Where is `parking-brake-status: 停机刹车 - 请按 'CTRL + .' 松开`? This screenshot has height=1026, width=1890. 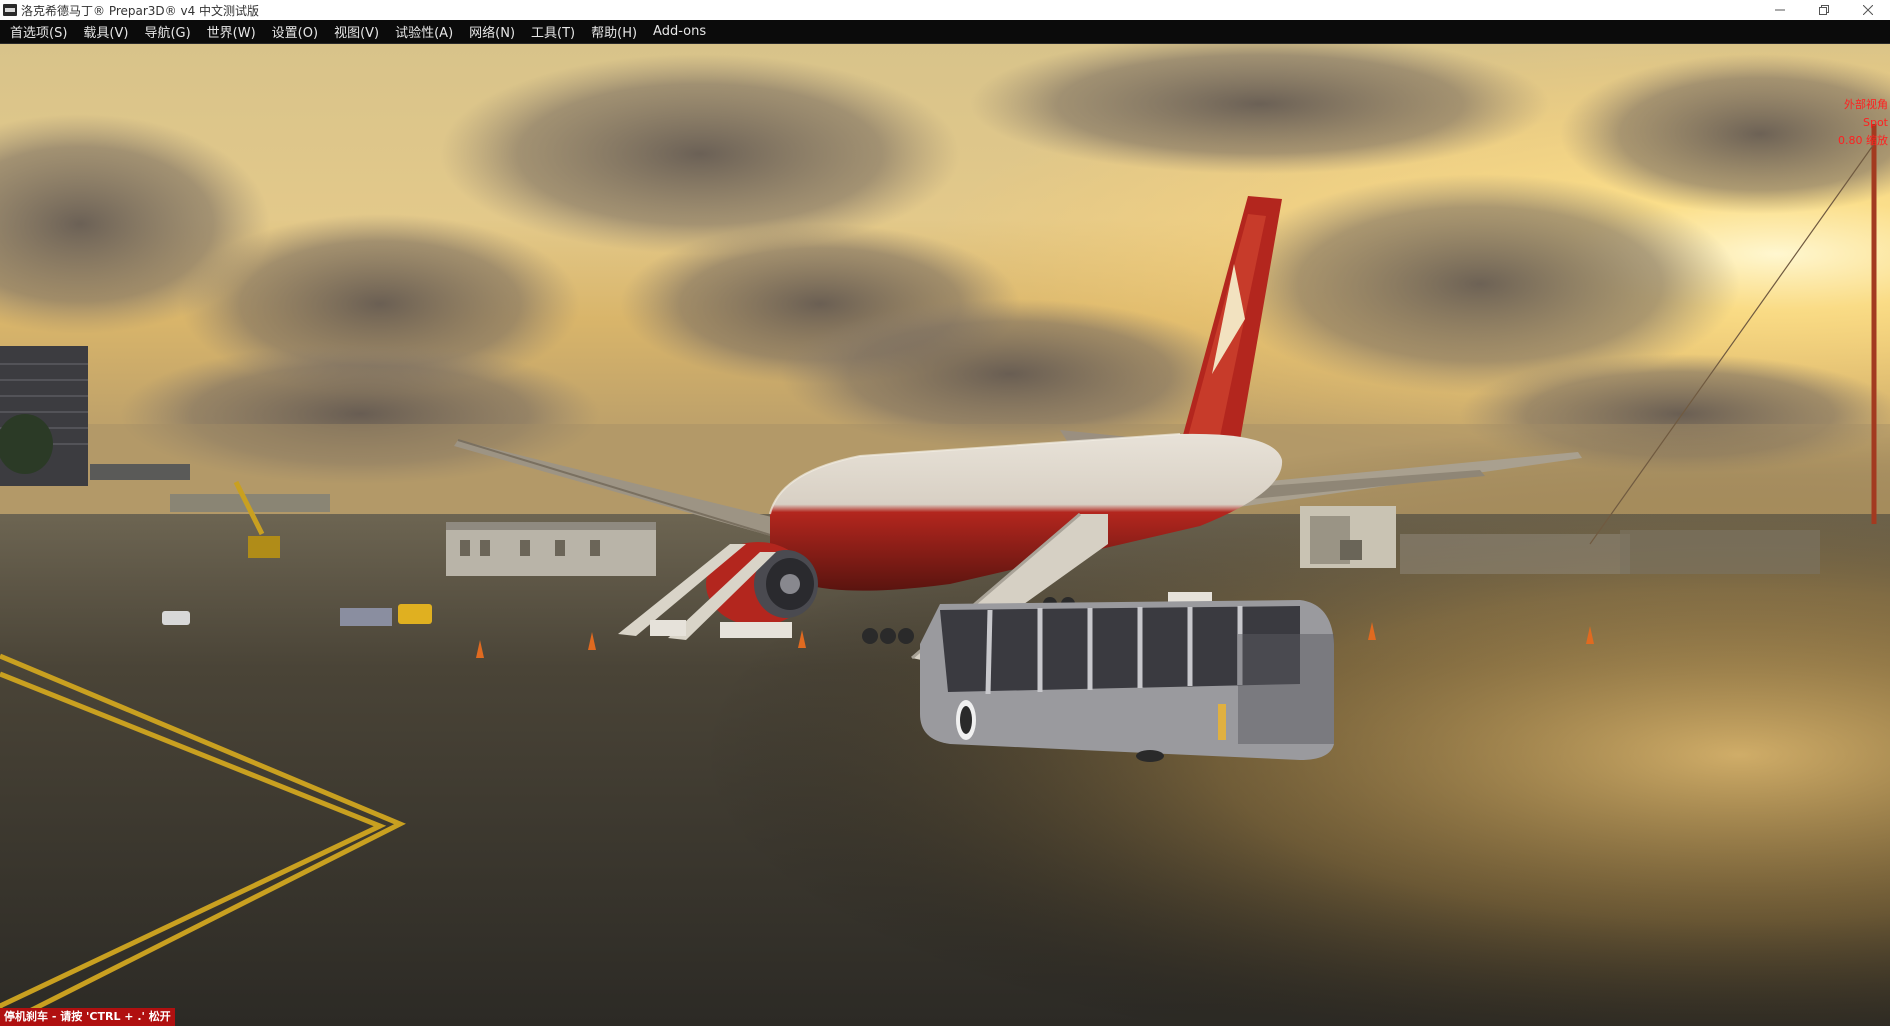
parking-brake-status: 停机刹车 - 请按 'CTRL + .' 松开 is located at coordinates (87, 1017).